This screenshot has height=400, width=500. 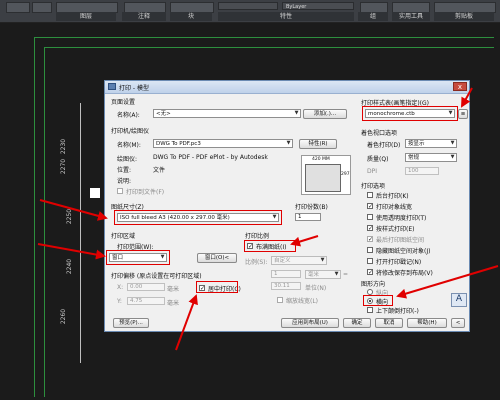 I want to click on arrow-to-style-table, so click(x=467, y=97).